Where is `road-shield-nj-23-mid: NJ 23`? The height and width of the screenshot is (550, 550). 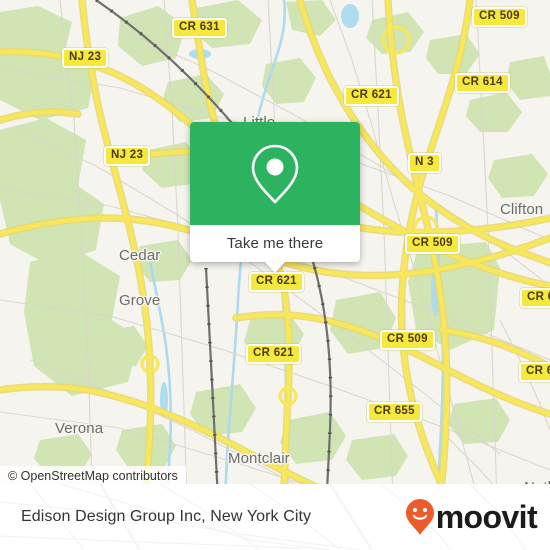
road-shield-nj-23-mid: NJ 23 is located at coordinates (127, 156).